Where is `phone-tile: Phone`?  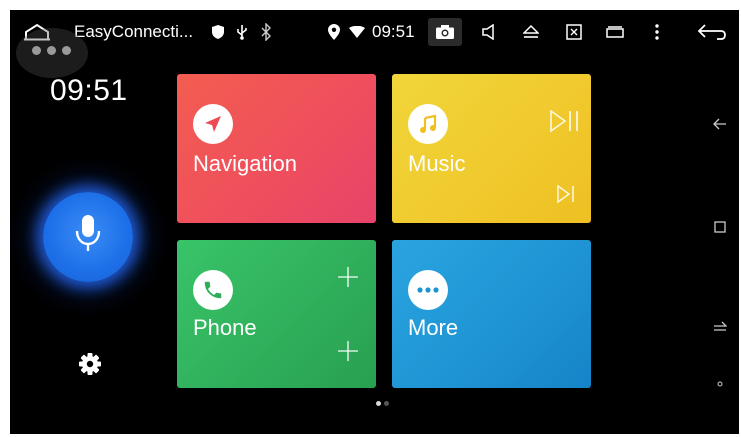 phone-tile: Phone is located at coordinates (276, 314).